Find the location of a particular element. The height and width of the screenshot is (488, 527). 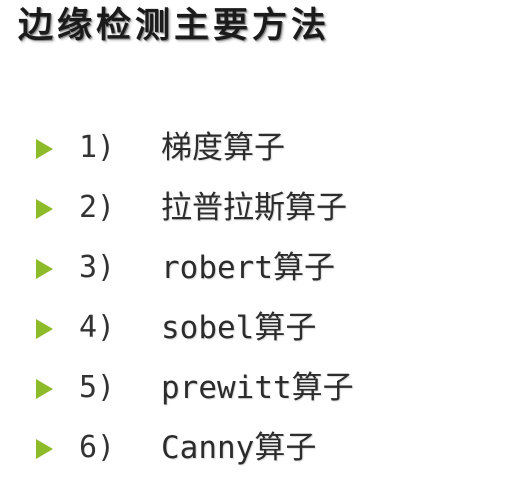

list-item: 6) Canny算子 is located at coordinates (276, 448).